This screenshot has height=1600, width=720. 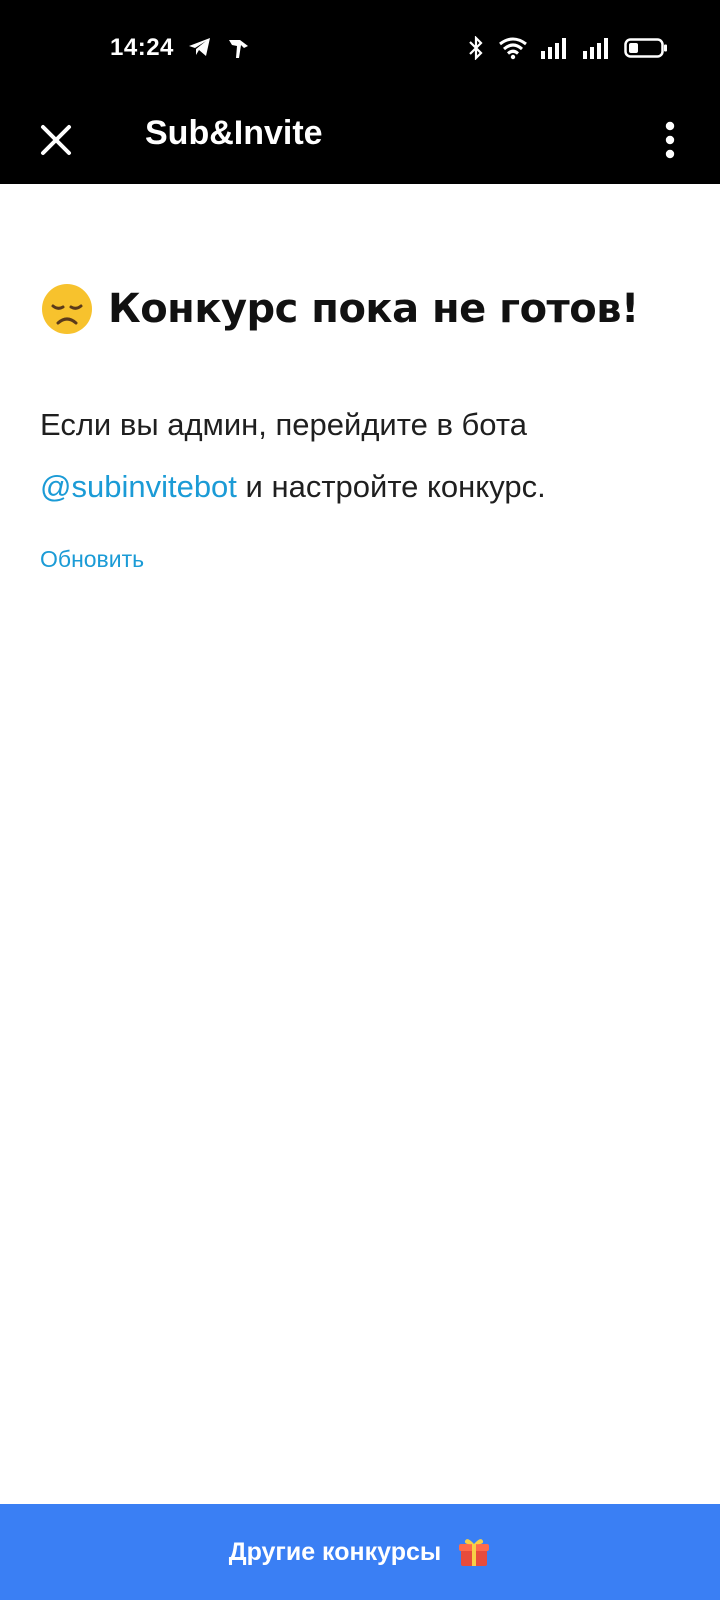 What do you see at coordinates (142, 47) in the screenshot?
I see `status-time: 14:24` at bounding box center [142, 47].